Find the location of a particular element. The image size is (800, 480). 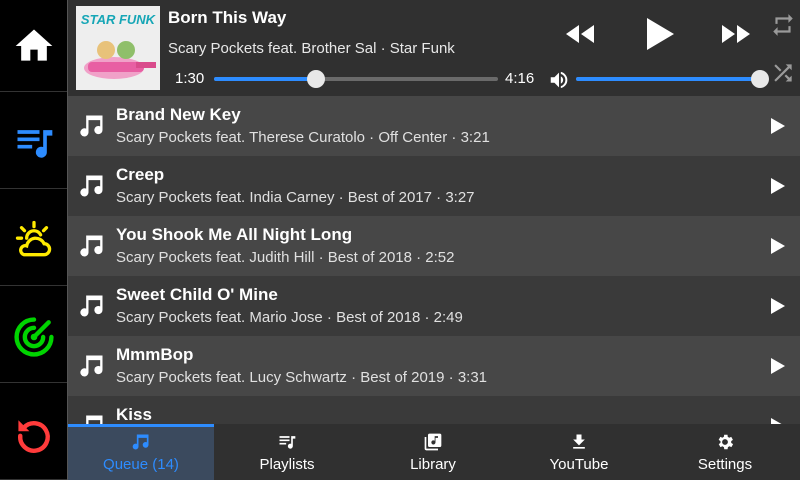

volume-slider is located at coordinates (672, 79).